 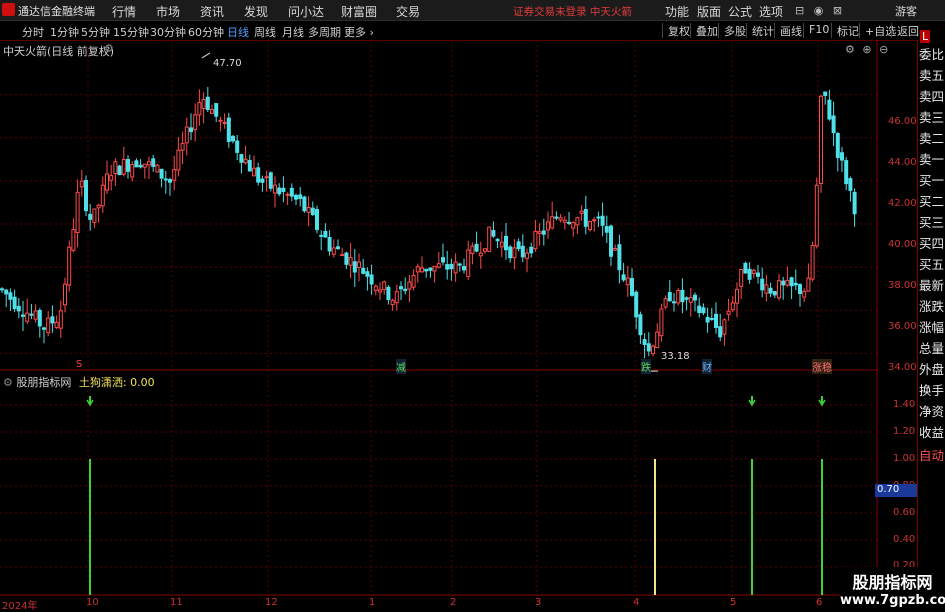 What do you see at coordinates (265, 32) in the screenshot?
I see `period-weekly: 周线` at bounding box center [265, 32].